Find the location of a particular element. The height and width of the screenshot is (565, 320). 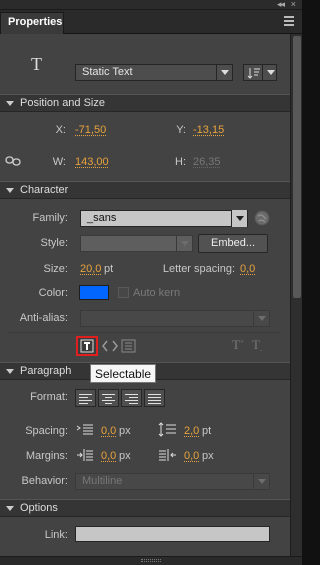

margins-label: Margins: is located at coordinates (46, 456).